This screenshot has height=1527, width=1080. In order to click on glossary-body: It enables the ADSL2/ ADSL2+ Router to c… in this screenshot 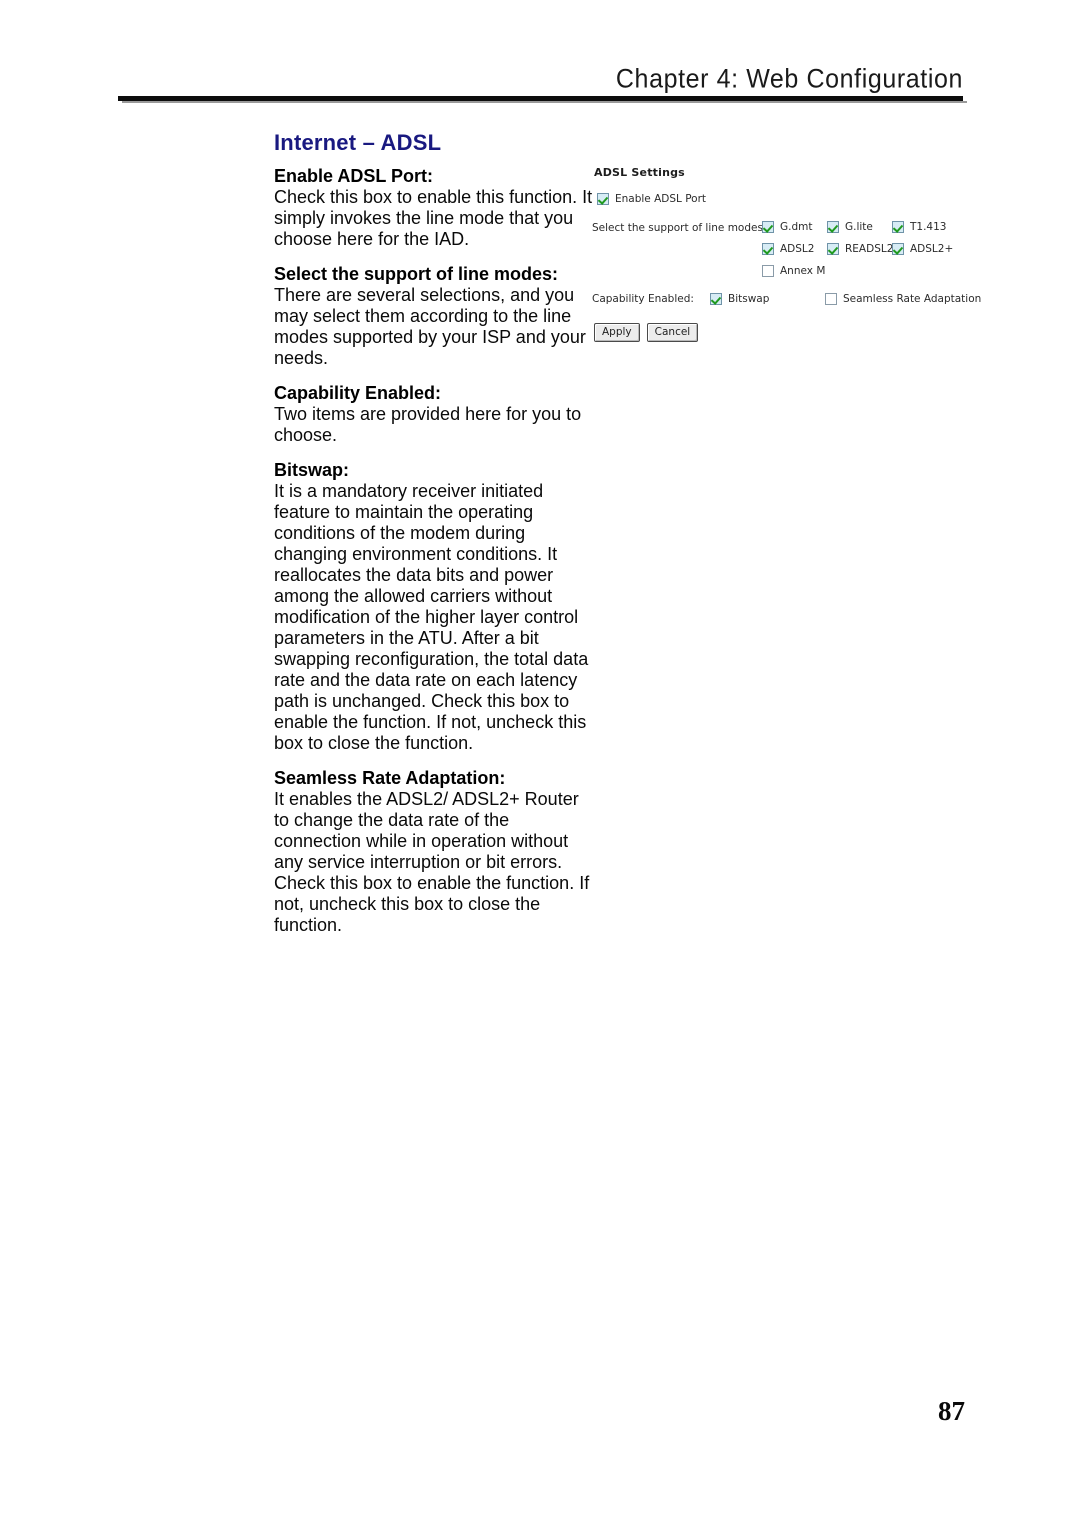, I will do `click(432, 862)`.